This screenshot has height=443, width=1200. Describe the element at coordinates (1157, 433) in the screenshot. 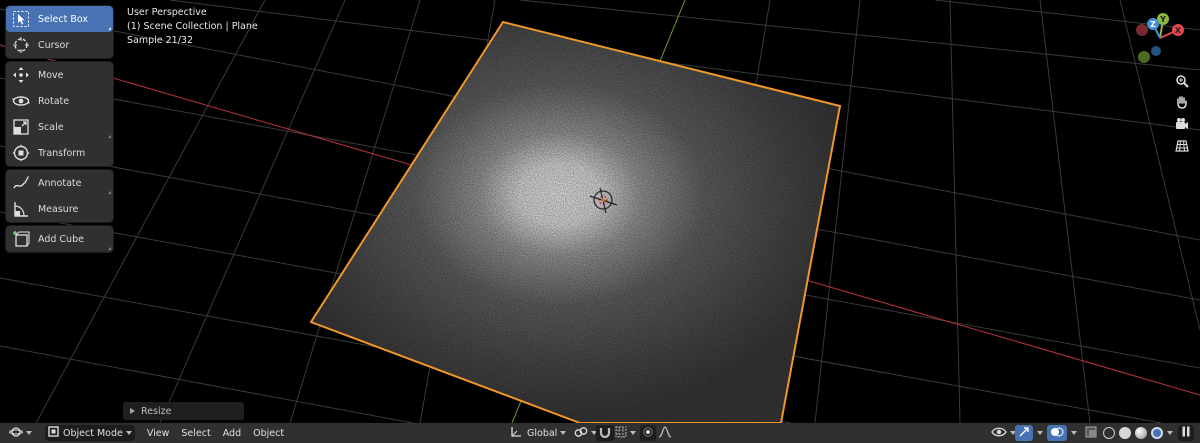

I see `rendered-shading-icon` at that location.